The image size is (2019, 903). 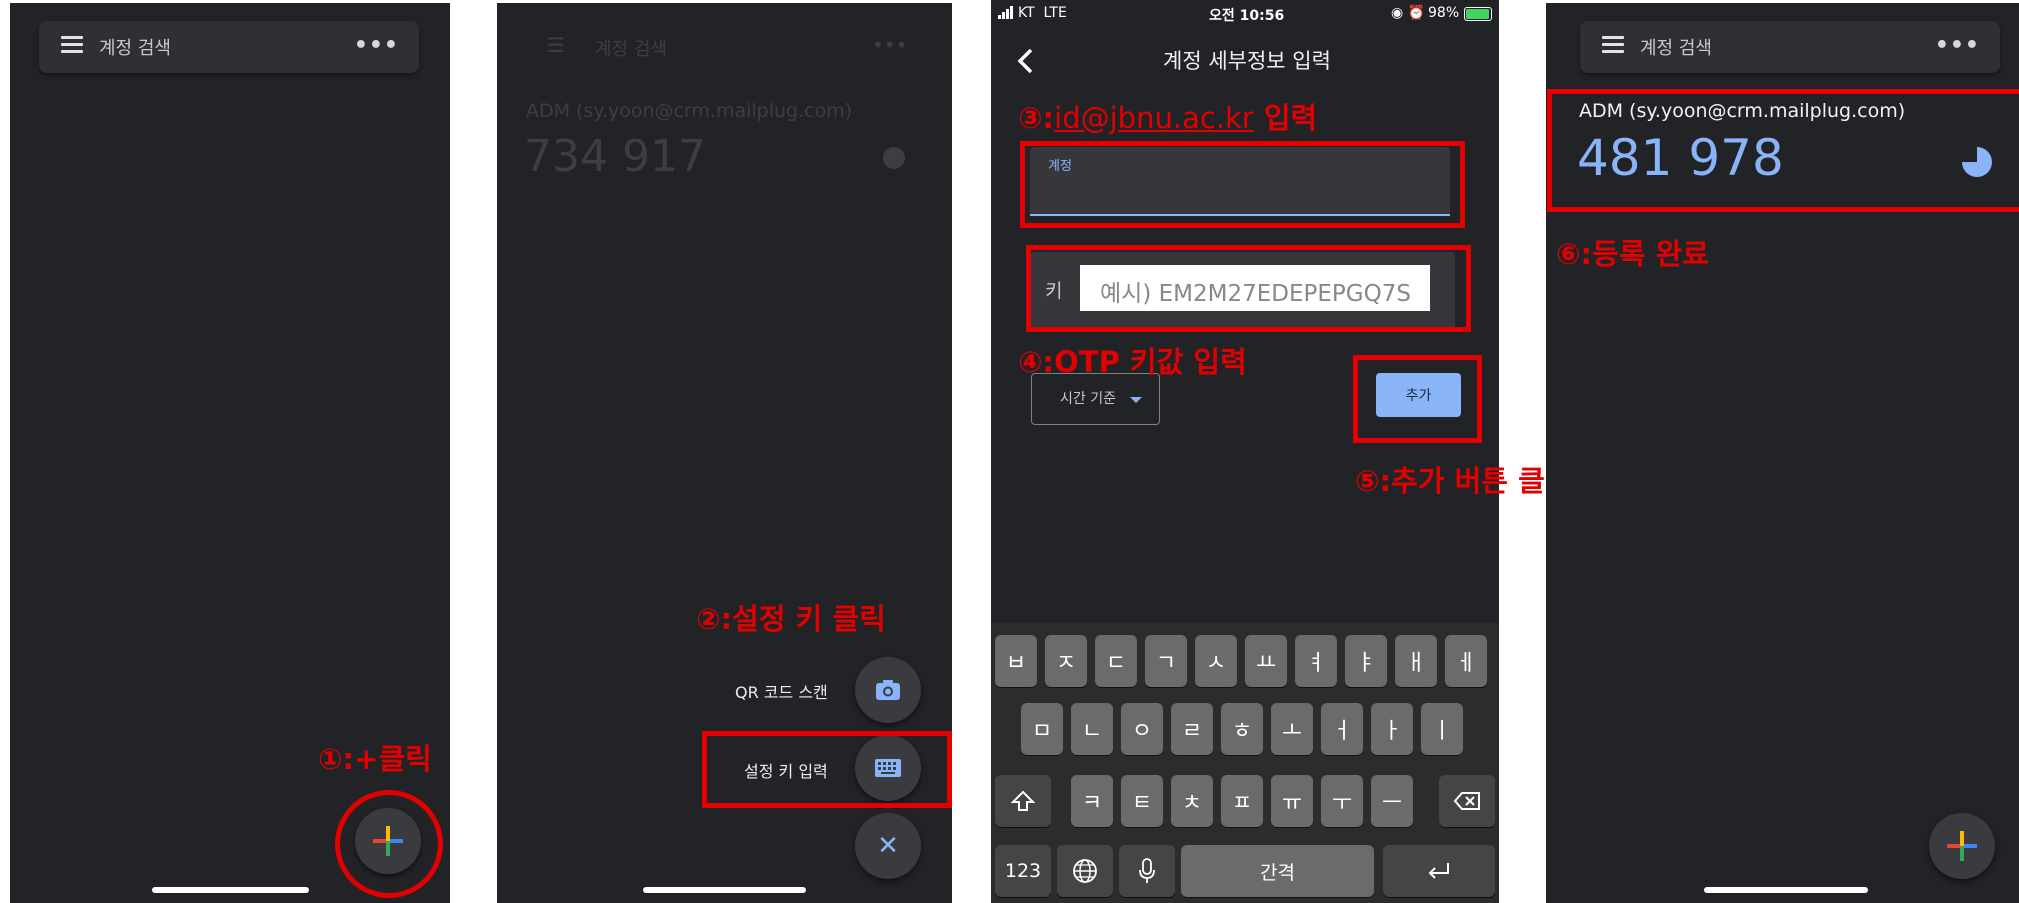 I want to click on key: ㅊ, so click(x=1192, y=801).